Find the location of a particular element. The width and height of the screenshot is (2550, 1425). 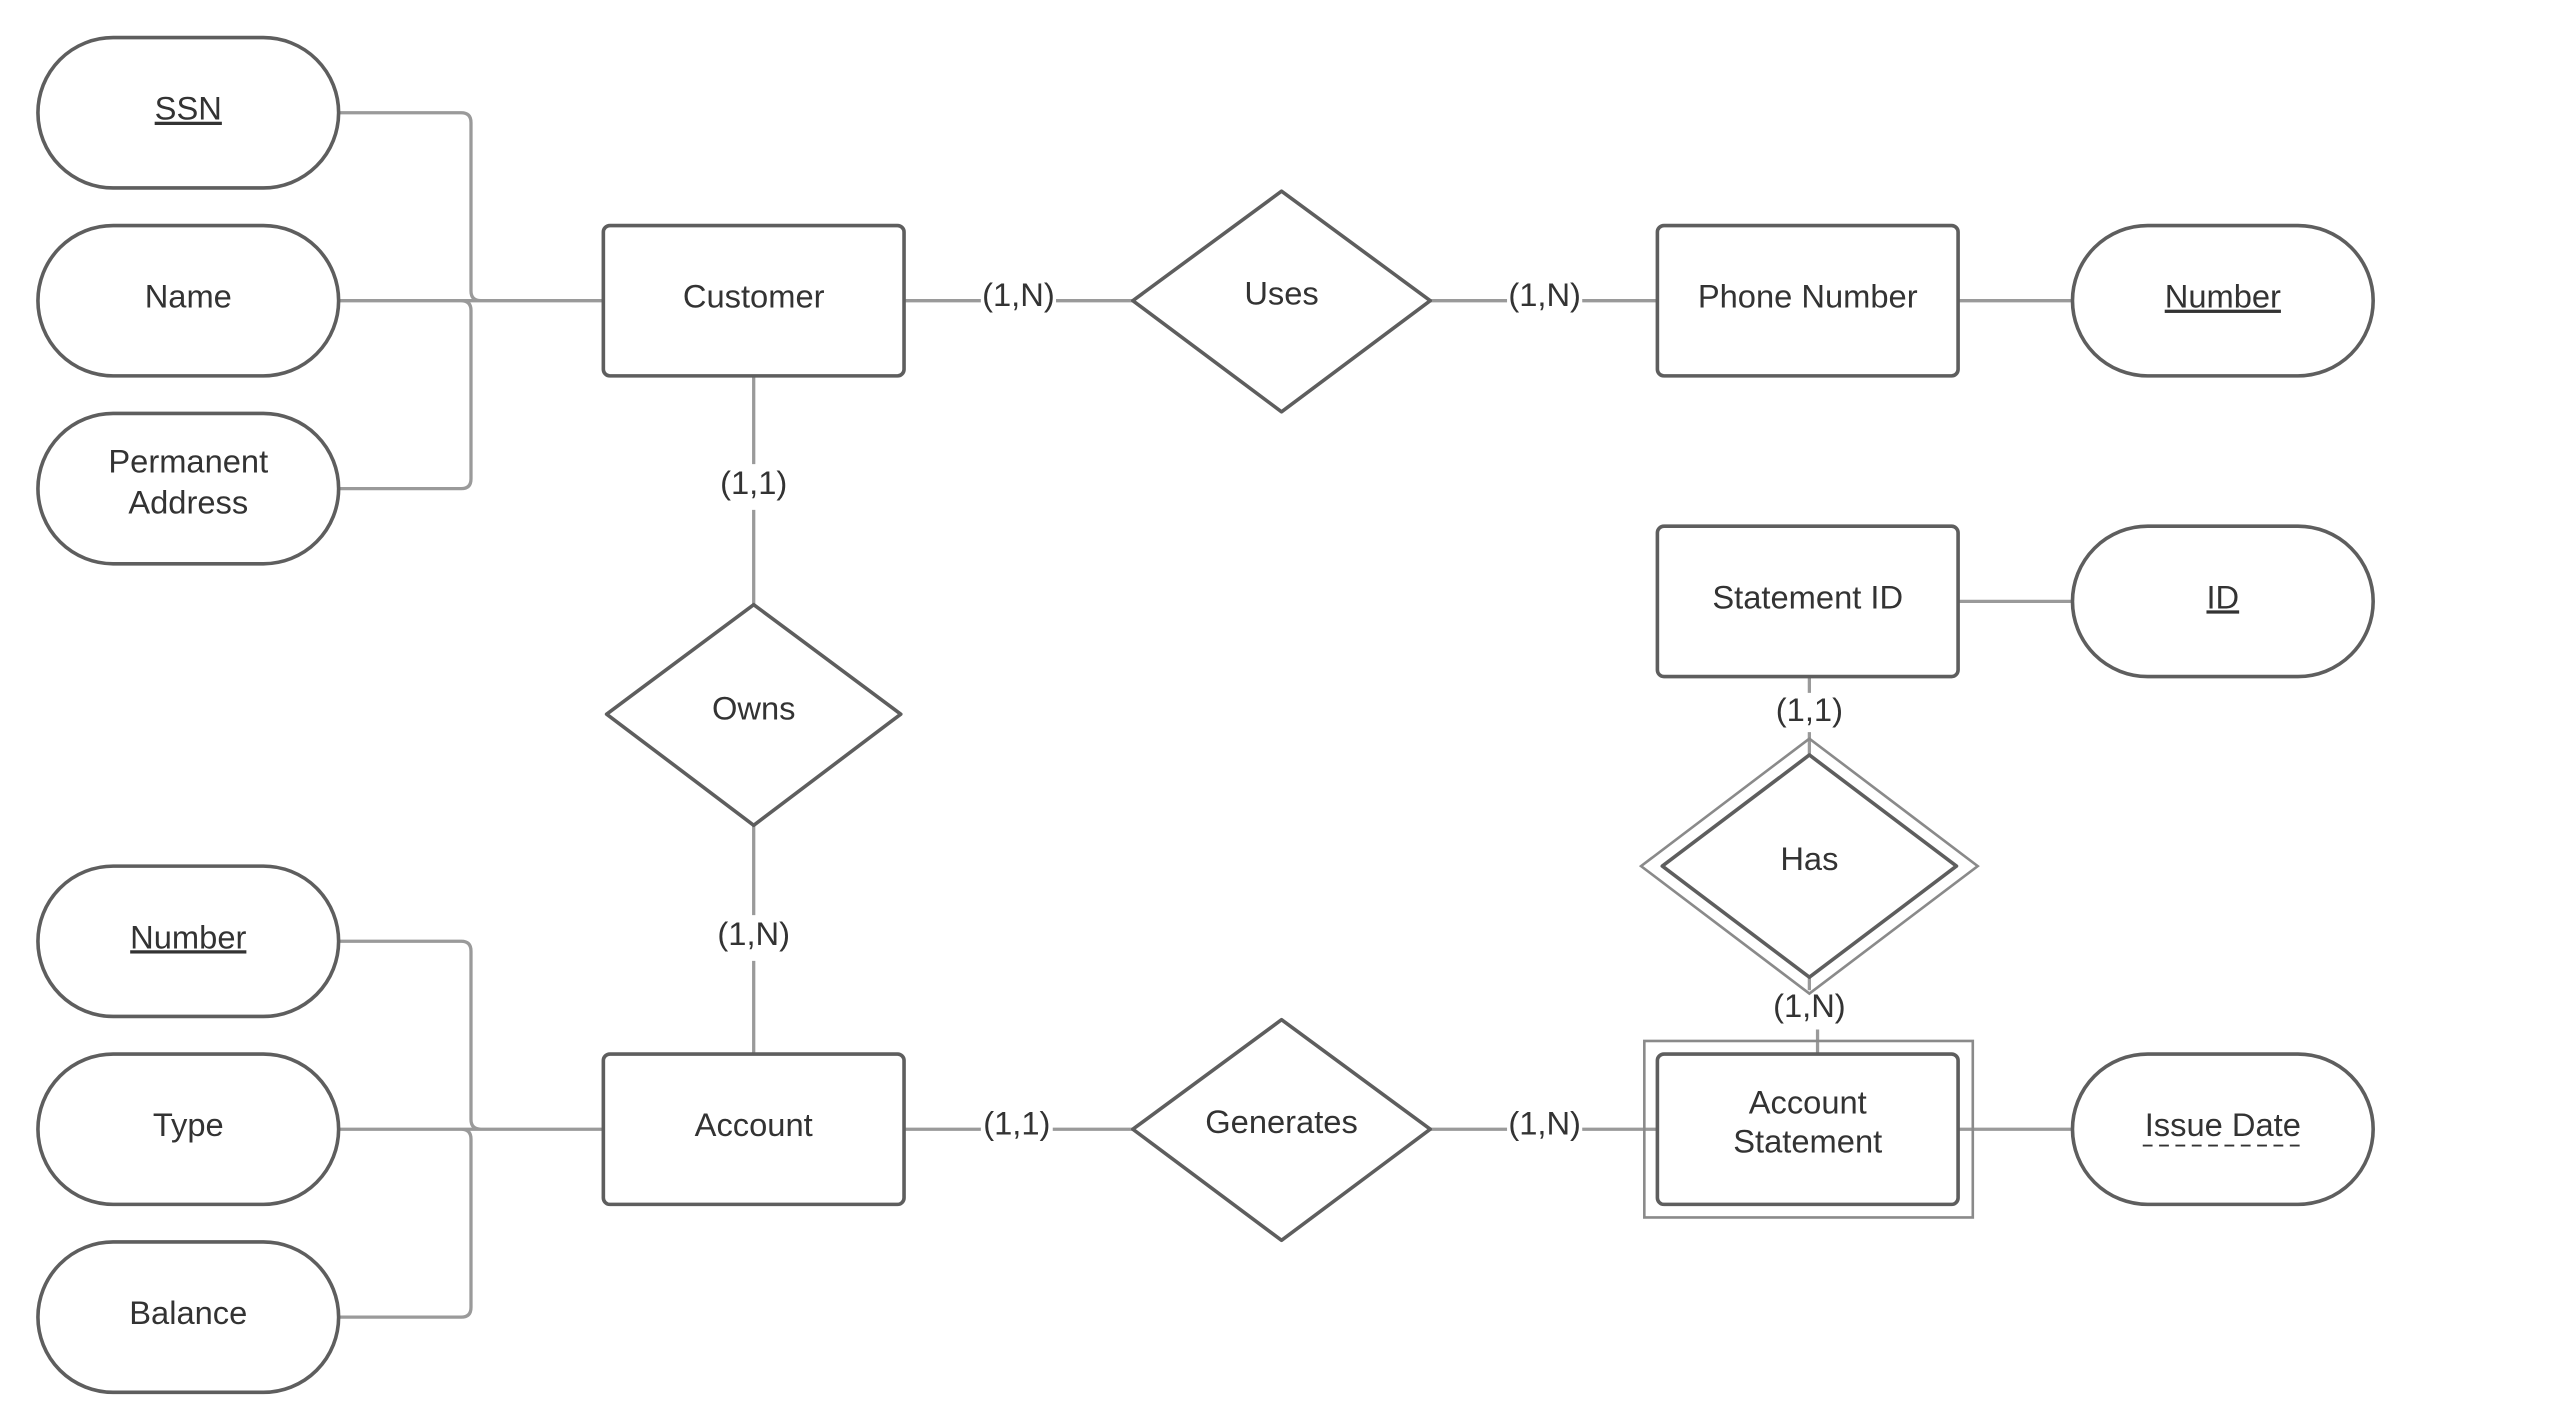

svg-text: Generates is located at coordinates (1281, 1121).